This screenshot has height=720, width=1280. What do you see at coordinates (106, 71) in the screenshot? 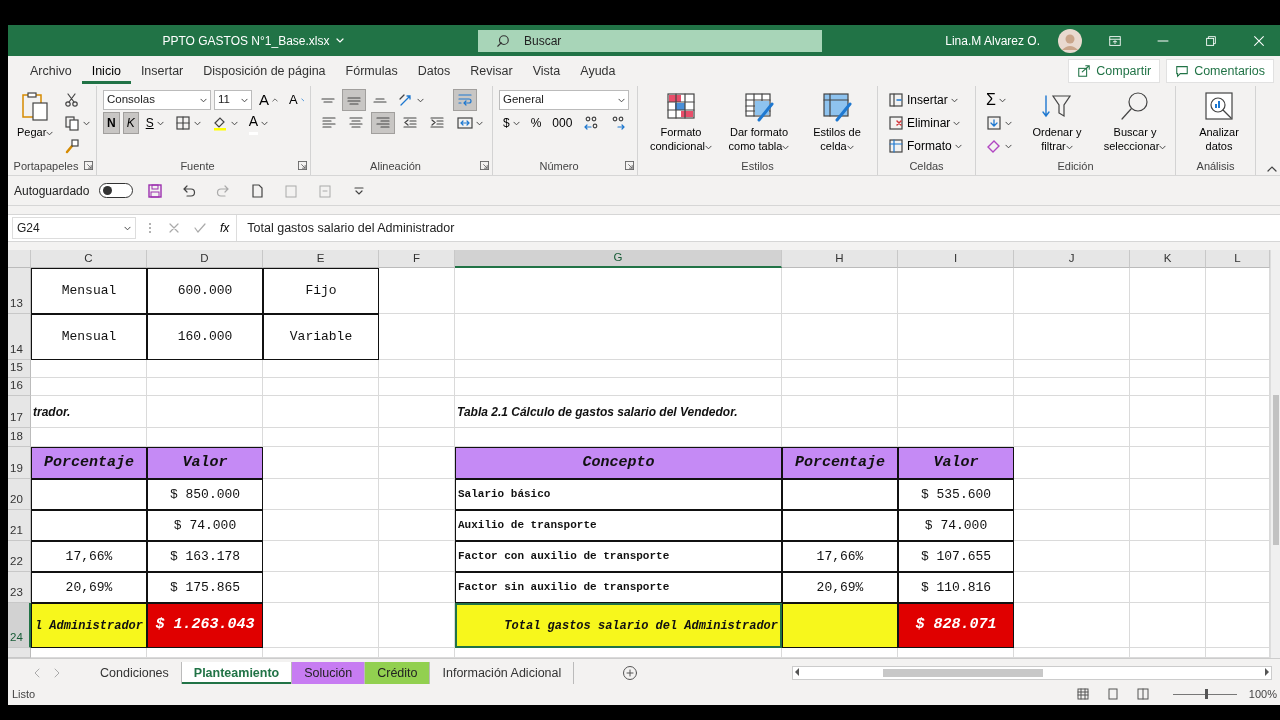
I see `menu-tab: Inicio` at bounding box center [106, 71].